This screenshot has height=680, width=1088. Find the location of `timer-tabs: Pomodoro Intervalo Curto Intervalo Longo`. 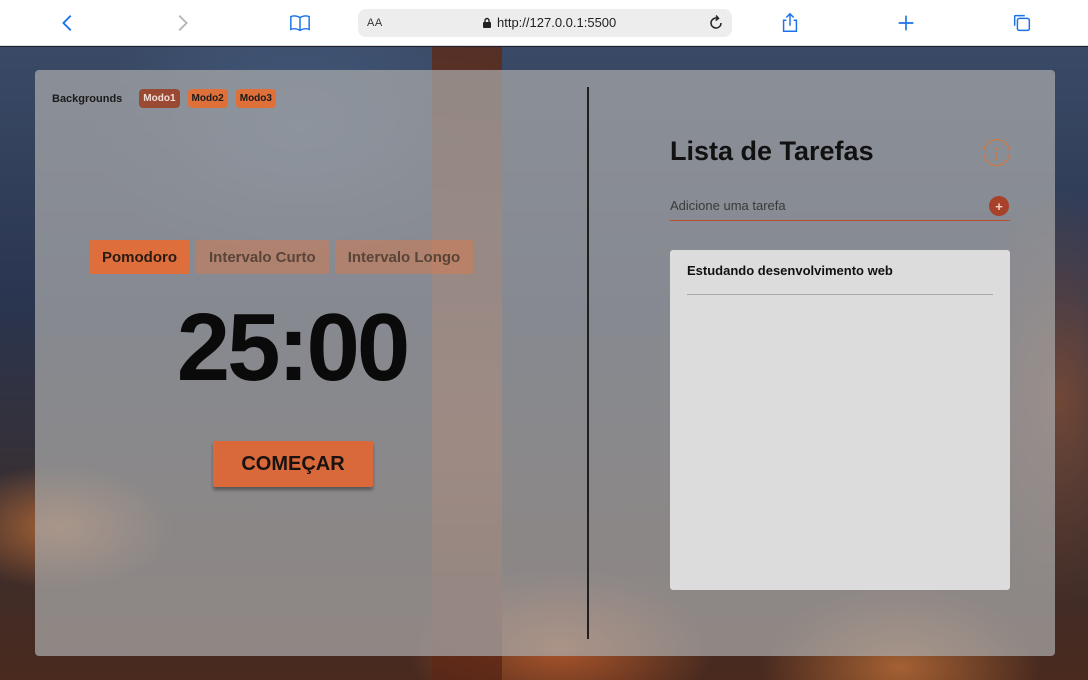

timer-tabs: Pomodoro Intervalo Curto Intervalo Longo is located at coordinates (281, 257).